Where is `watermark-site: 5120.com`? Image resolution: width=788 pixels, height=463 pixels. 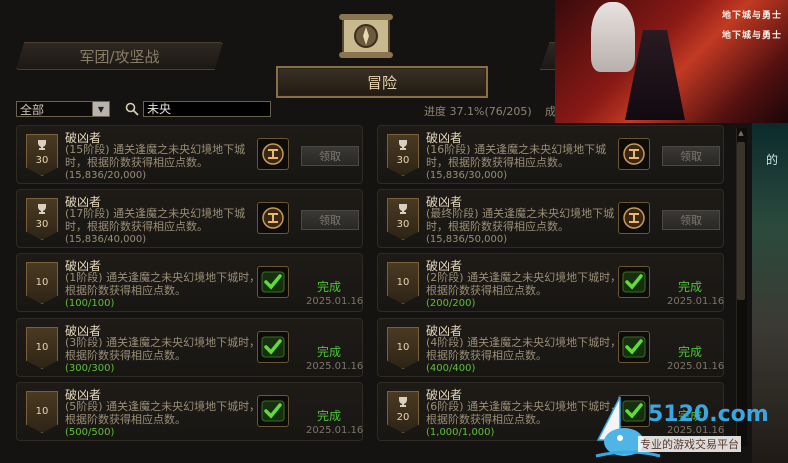
watermark-site: 5120.com is located at coordinates (708, 414).